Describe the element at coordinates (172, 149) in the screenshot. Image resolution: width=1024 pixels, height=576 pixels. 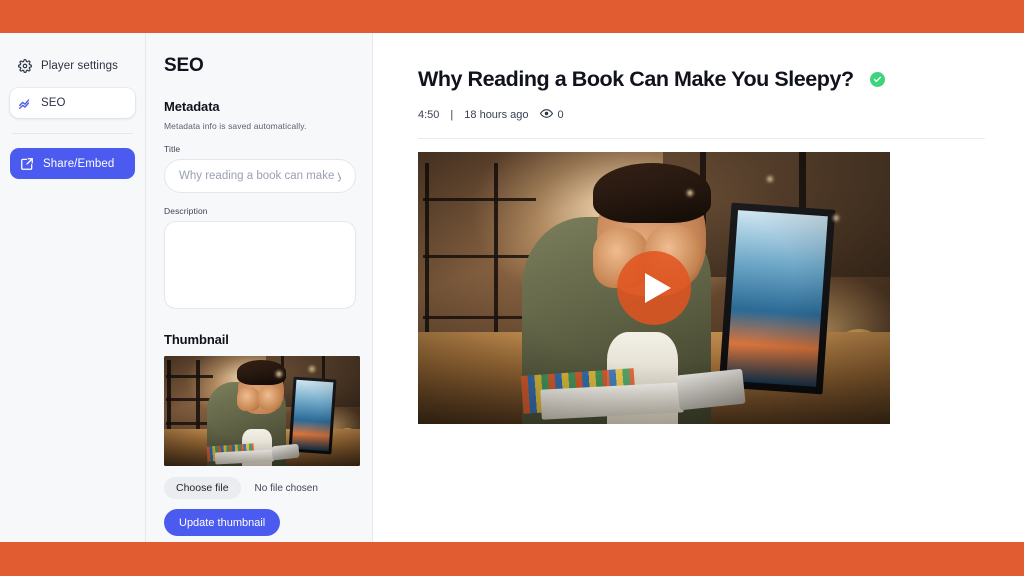
I see `title-field-label: Title` at that location.